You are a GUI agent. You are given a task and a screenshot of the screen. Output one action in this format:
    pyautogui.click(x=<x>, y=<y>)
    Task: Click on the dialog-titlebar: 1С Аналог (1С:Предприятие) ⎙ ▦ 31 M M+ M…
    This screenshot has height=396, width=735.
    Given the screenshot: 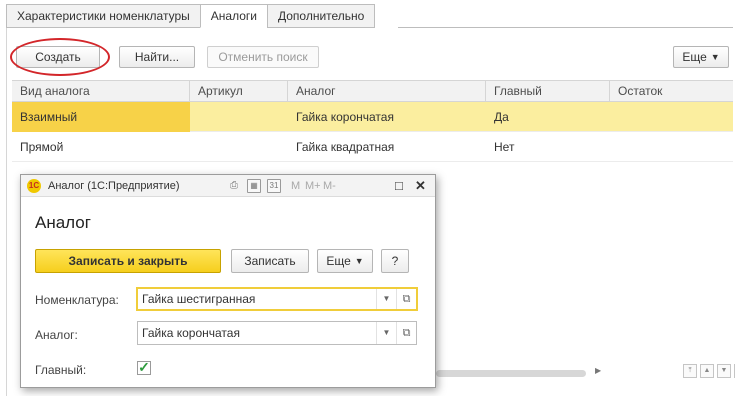 What is the action you would take?
    pyautogui.click(x=228, y=186)
    